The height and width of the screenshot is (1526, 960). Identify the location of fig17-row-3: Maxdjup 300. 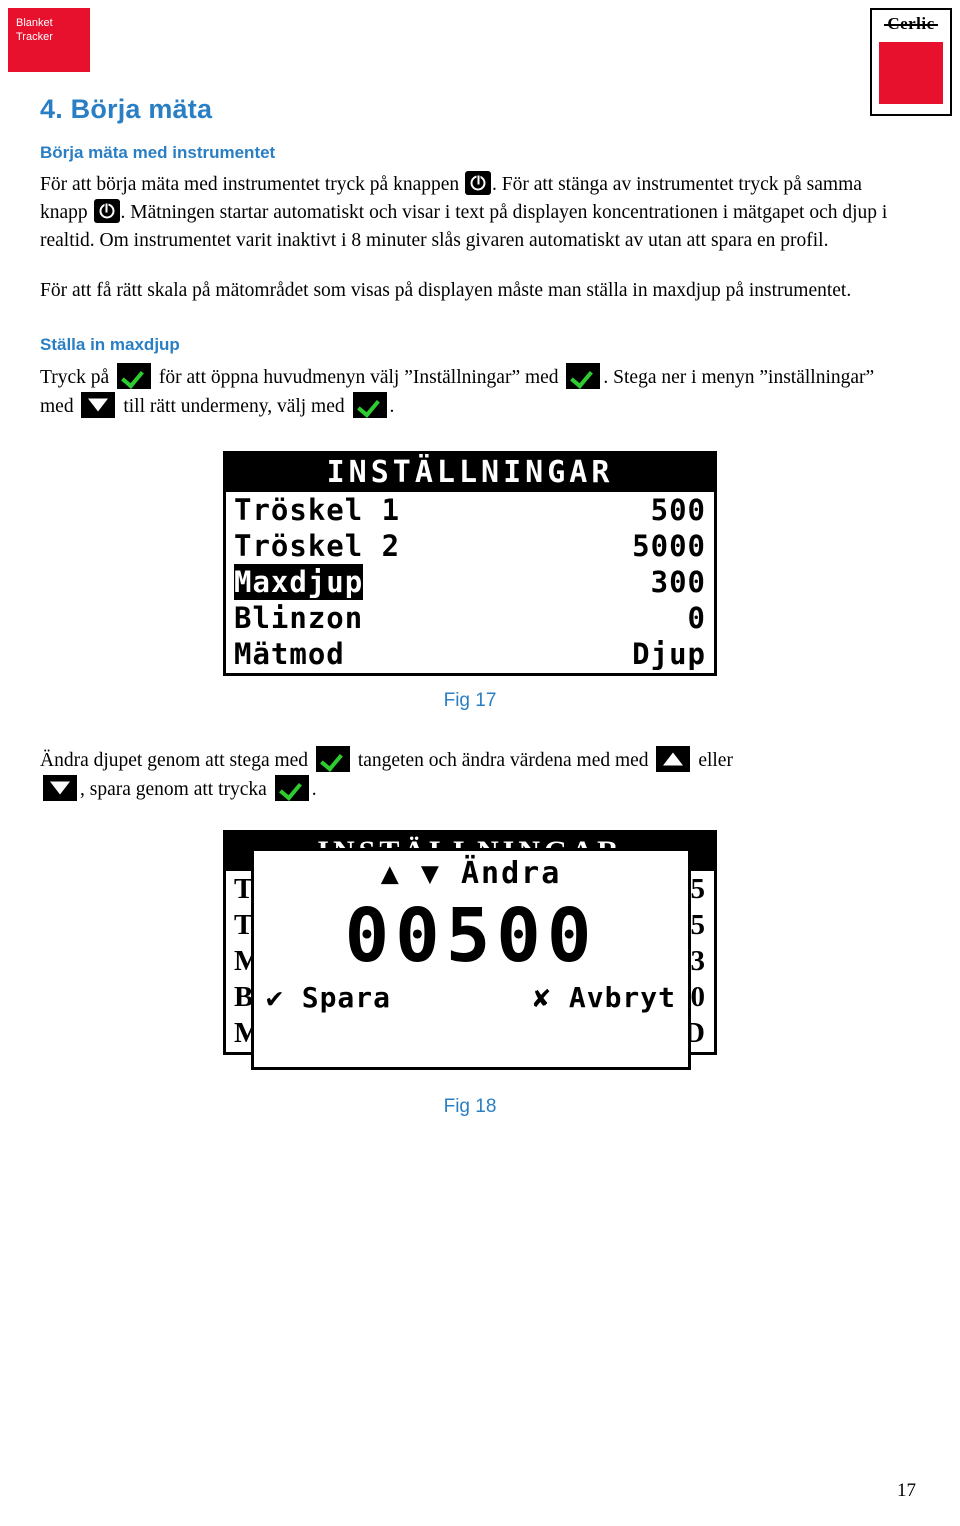
(470, 582).